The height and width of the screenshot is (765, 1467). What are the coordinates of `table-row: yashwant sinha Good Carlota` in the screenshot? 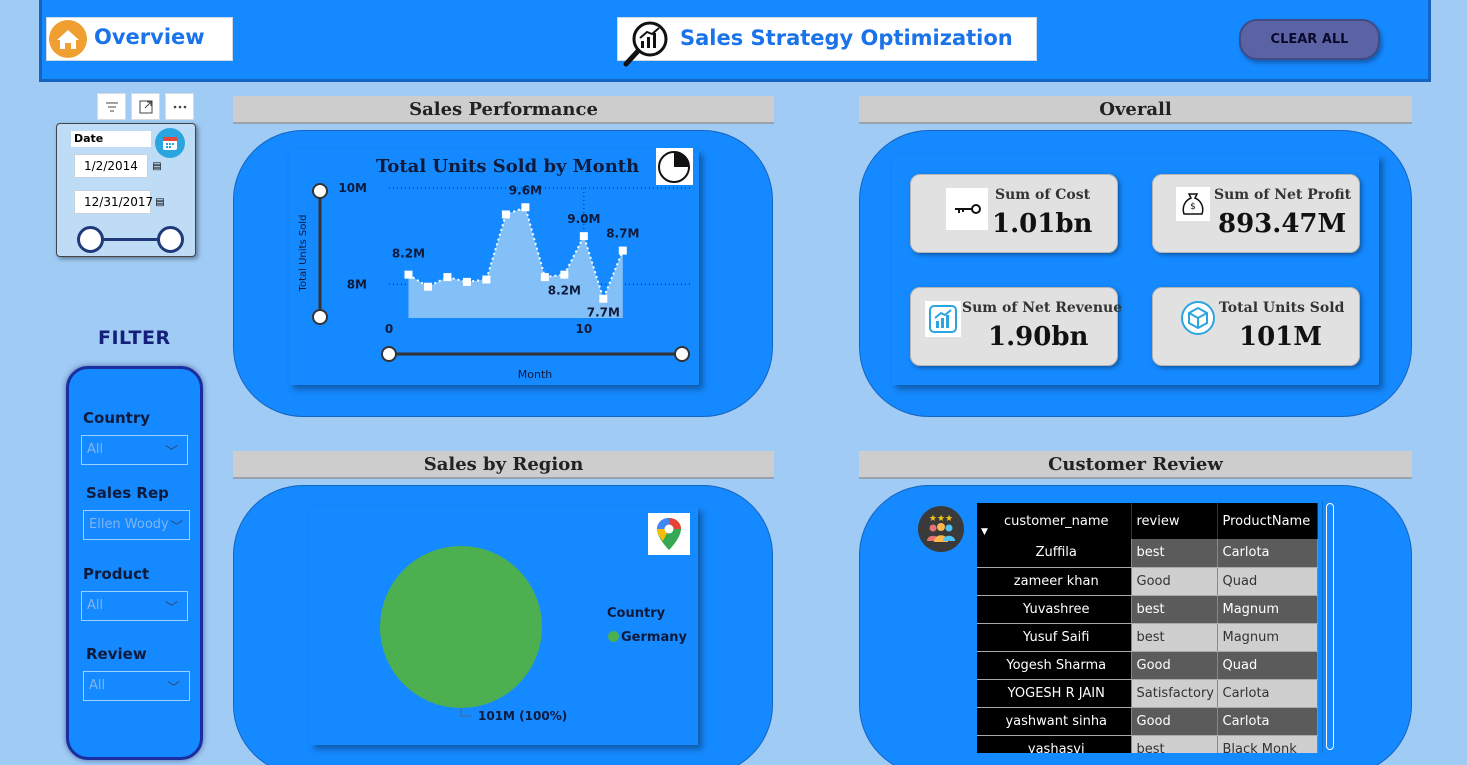 It's located at (1147, 721).